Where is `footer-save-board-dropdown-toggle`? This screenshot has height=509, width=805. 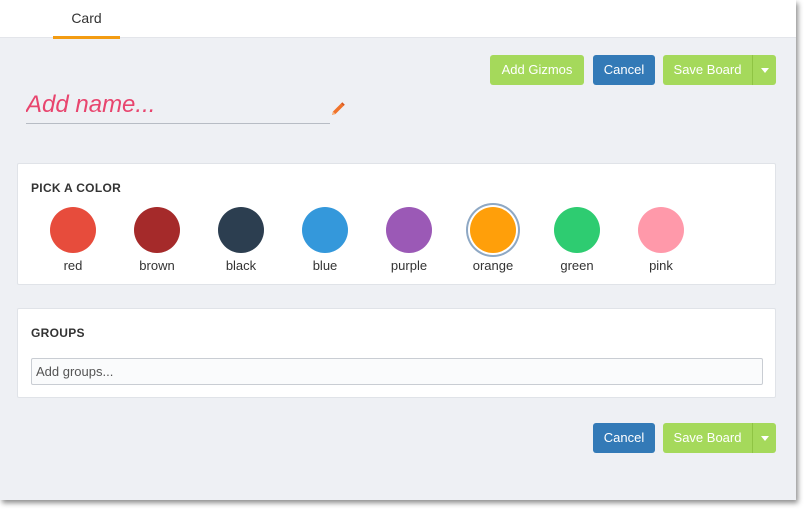
footer-save-board-dropdown-toggle is located at coordinates (764, 438).